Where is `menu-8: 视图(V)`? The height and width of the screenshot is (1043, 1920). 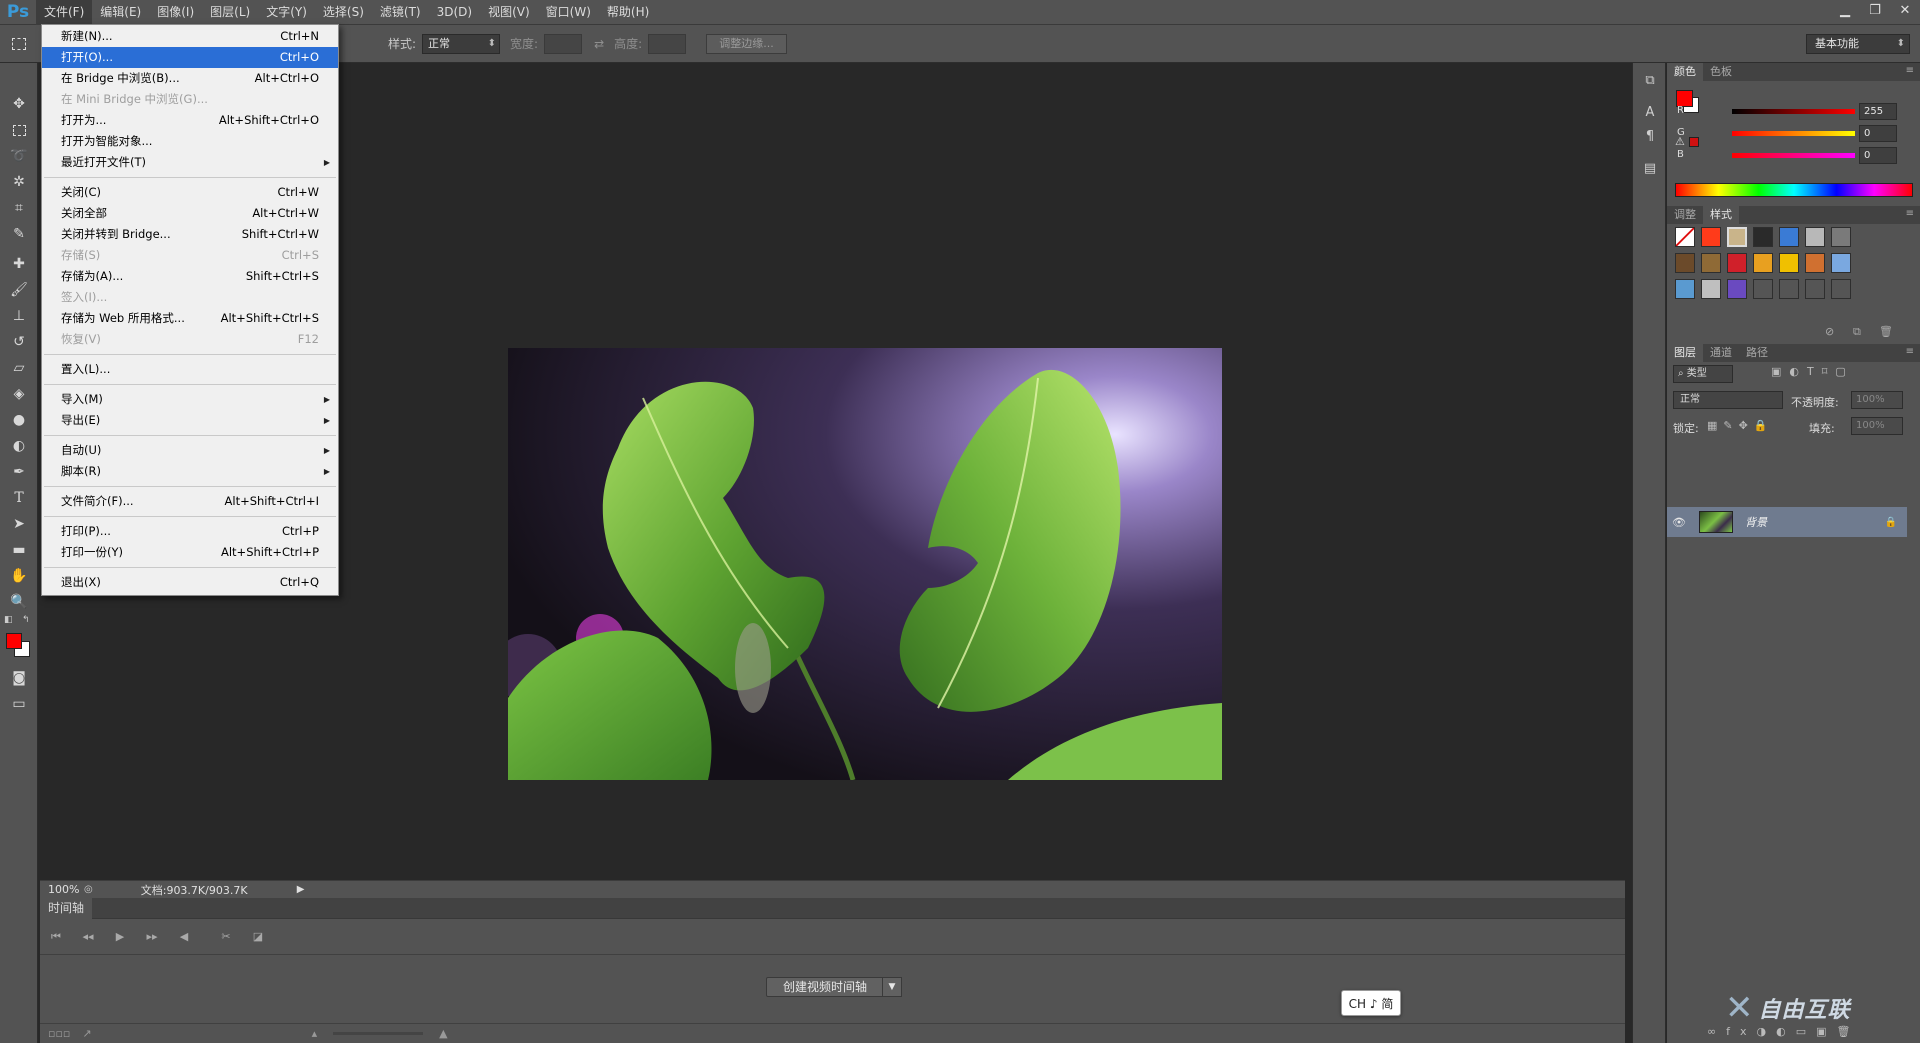 menu-8: 视图(V) is located at coordinates (509, 12).